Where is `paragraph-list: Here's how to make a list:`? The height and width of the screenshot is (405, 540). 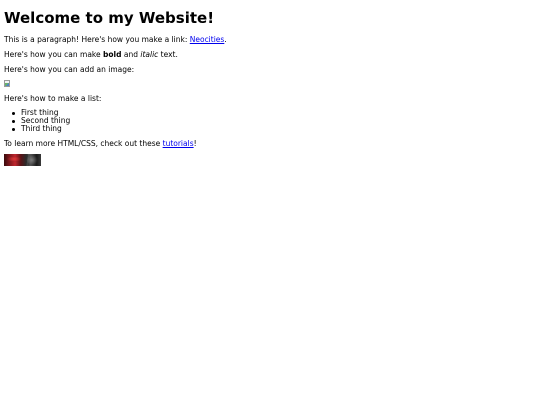 paragraph-list: Here's how to make a list: is located at coordinates (53, 98).